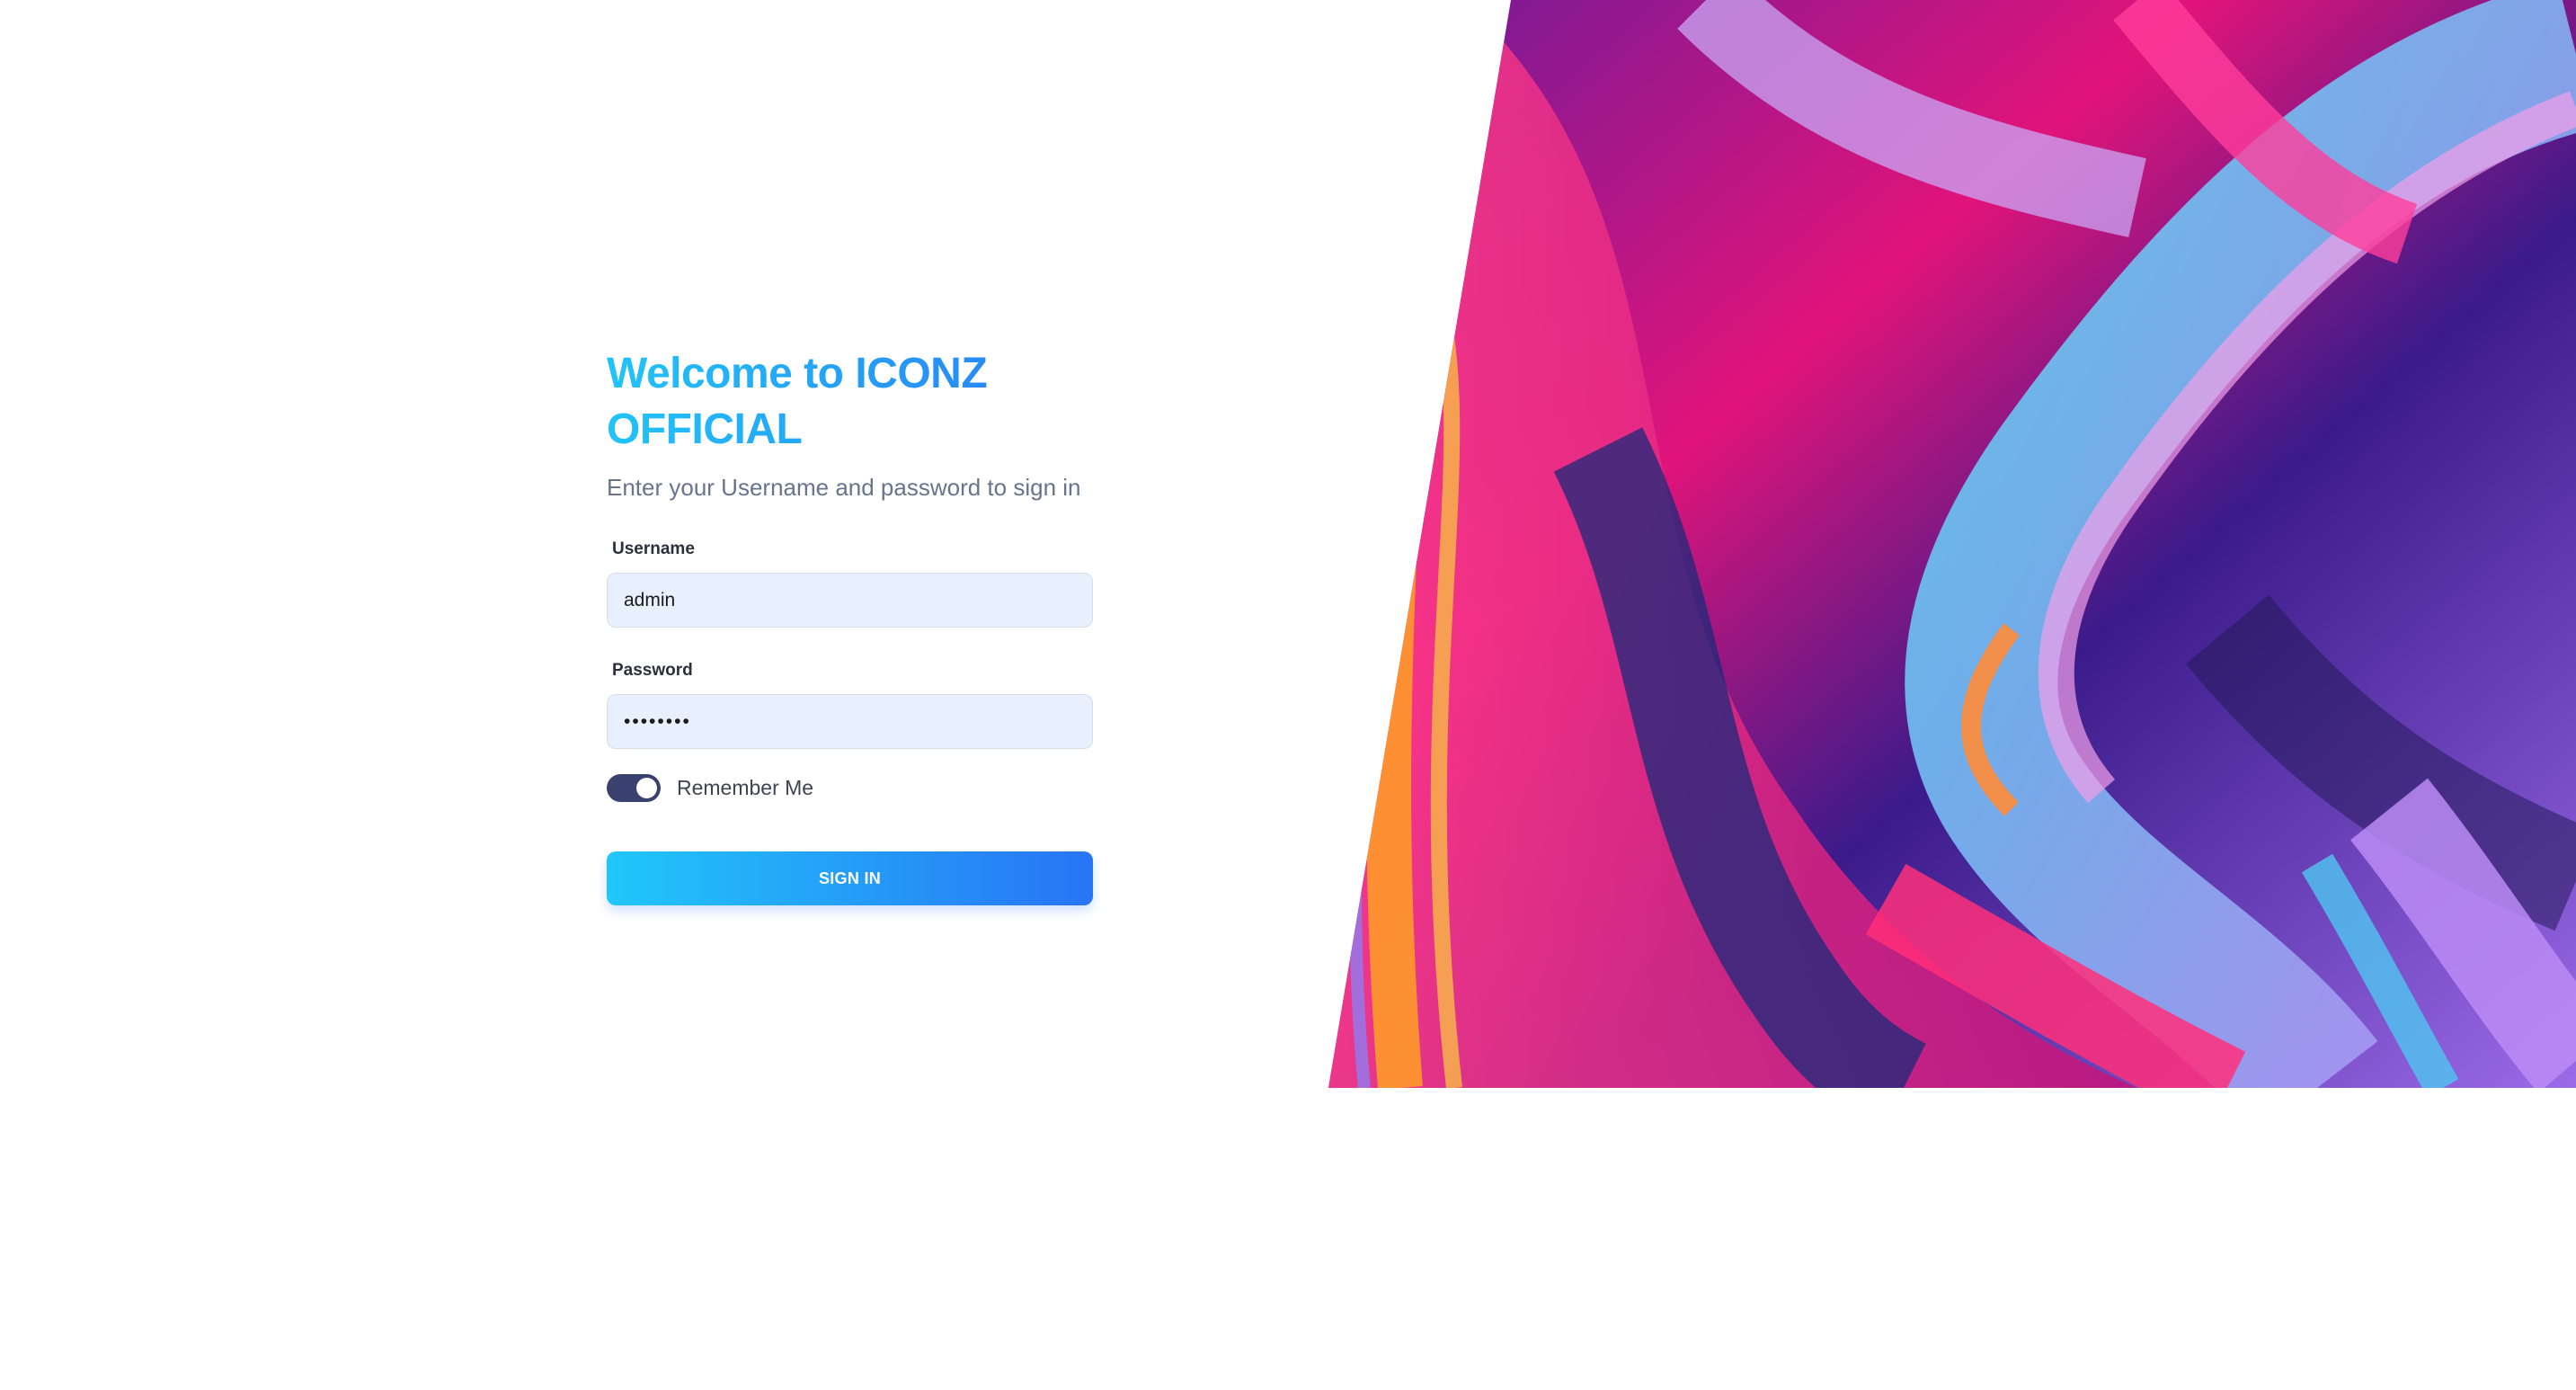  What do you see at coordinates (646, 787) in the screenshot?
I see `toggle-knob` at bounding box center [646, 787].